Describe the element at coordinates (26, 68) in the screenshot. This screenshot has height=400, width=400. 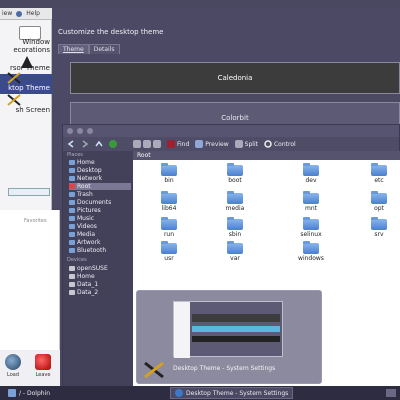
I see `sidebar-item-cursor-theme: rsor Theme` at that location.